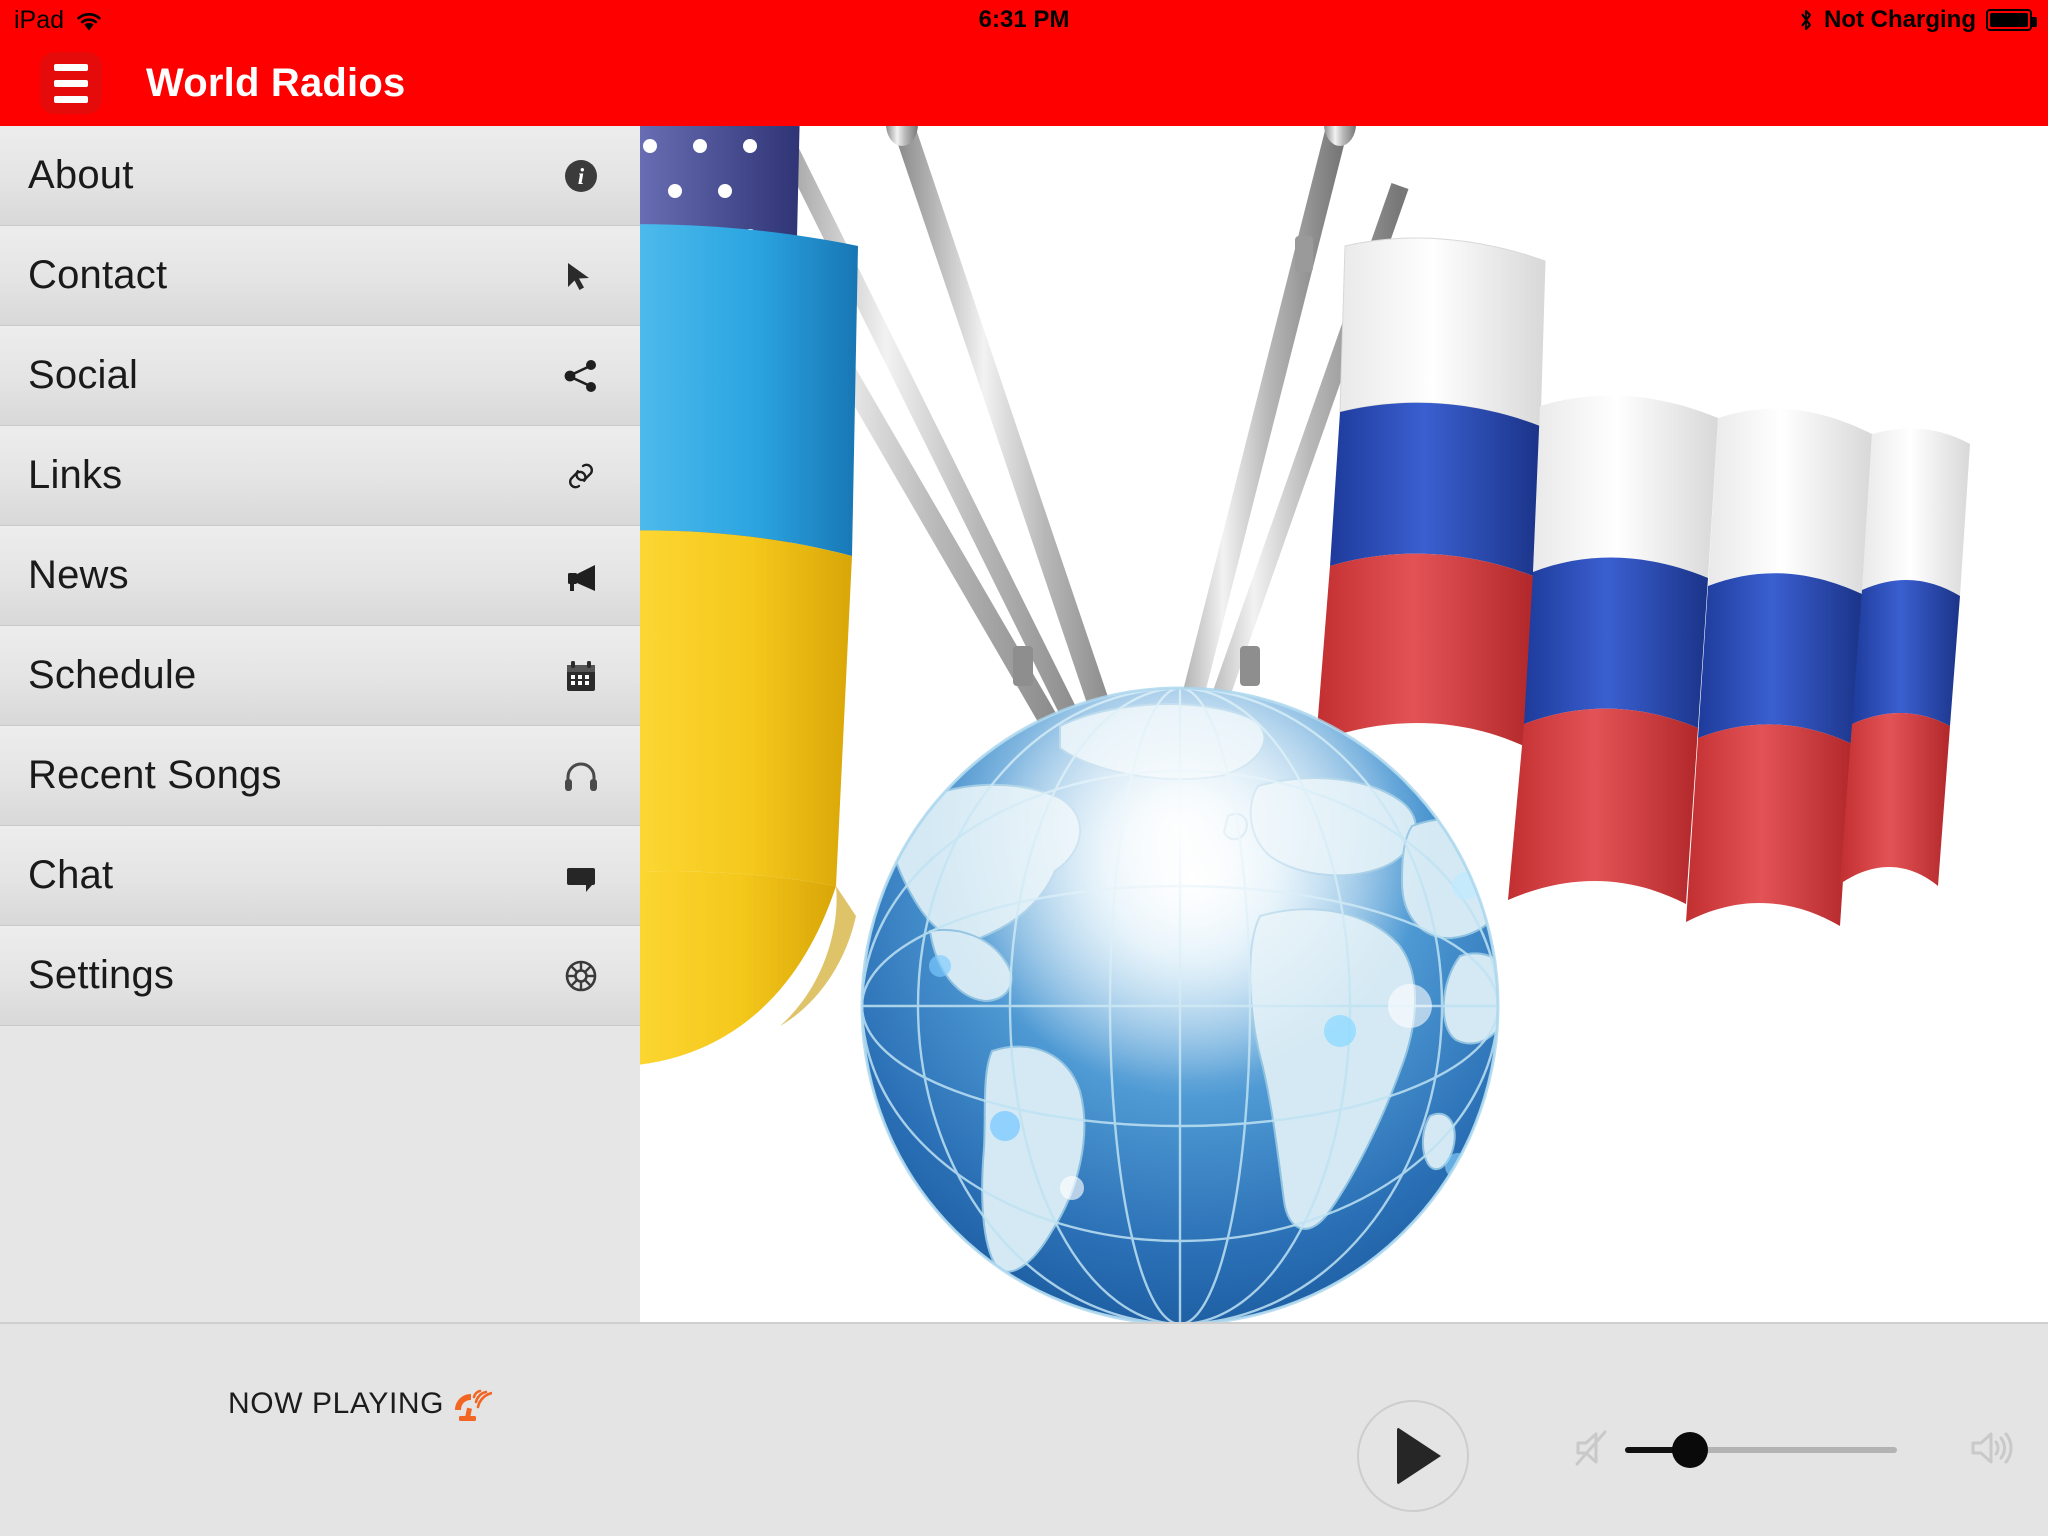  I want to click on status-bar: iPad 6:31 PM Not Charging, so click(1024, 20).